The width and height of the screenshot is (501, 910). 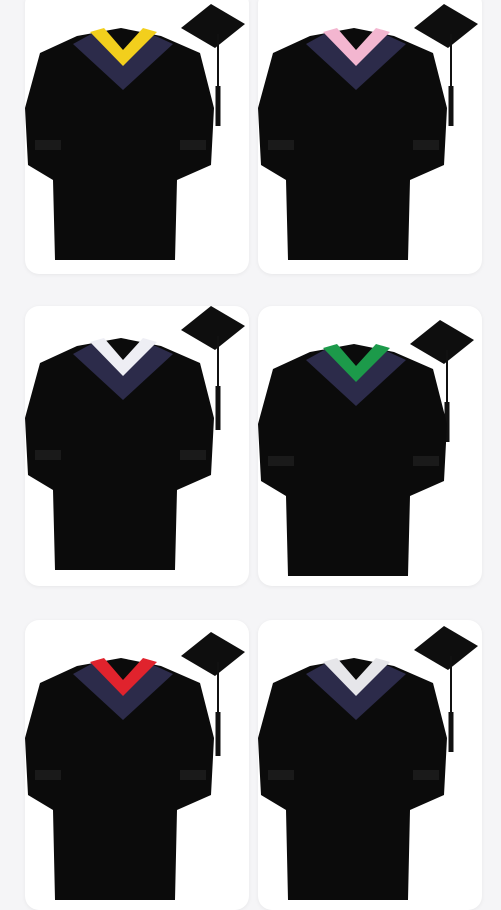 I want to click on product-card-pink, so click(x=370, y=137).